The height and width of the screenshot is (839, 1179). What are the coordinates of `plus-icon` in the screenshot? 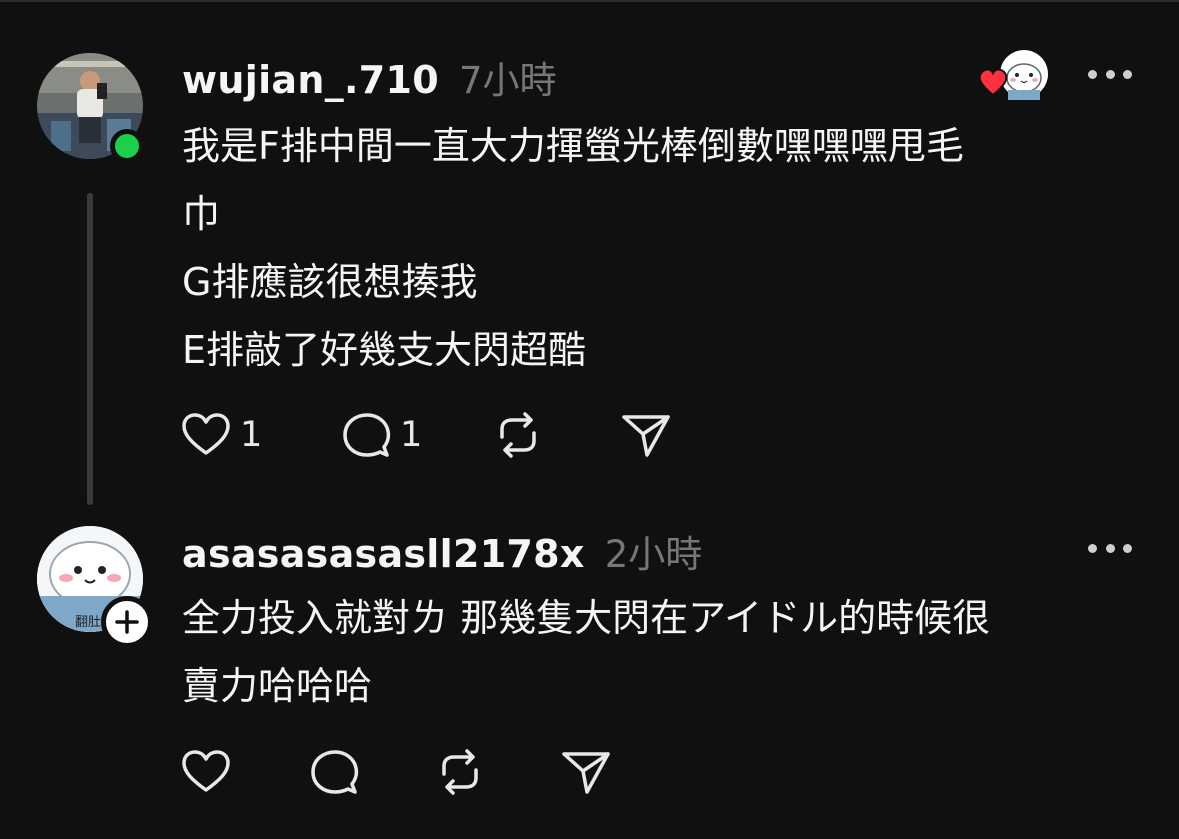 It's located at (127, 622).